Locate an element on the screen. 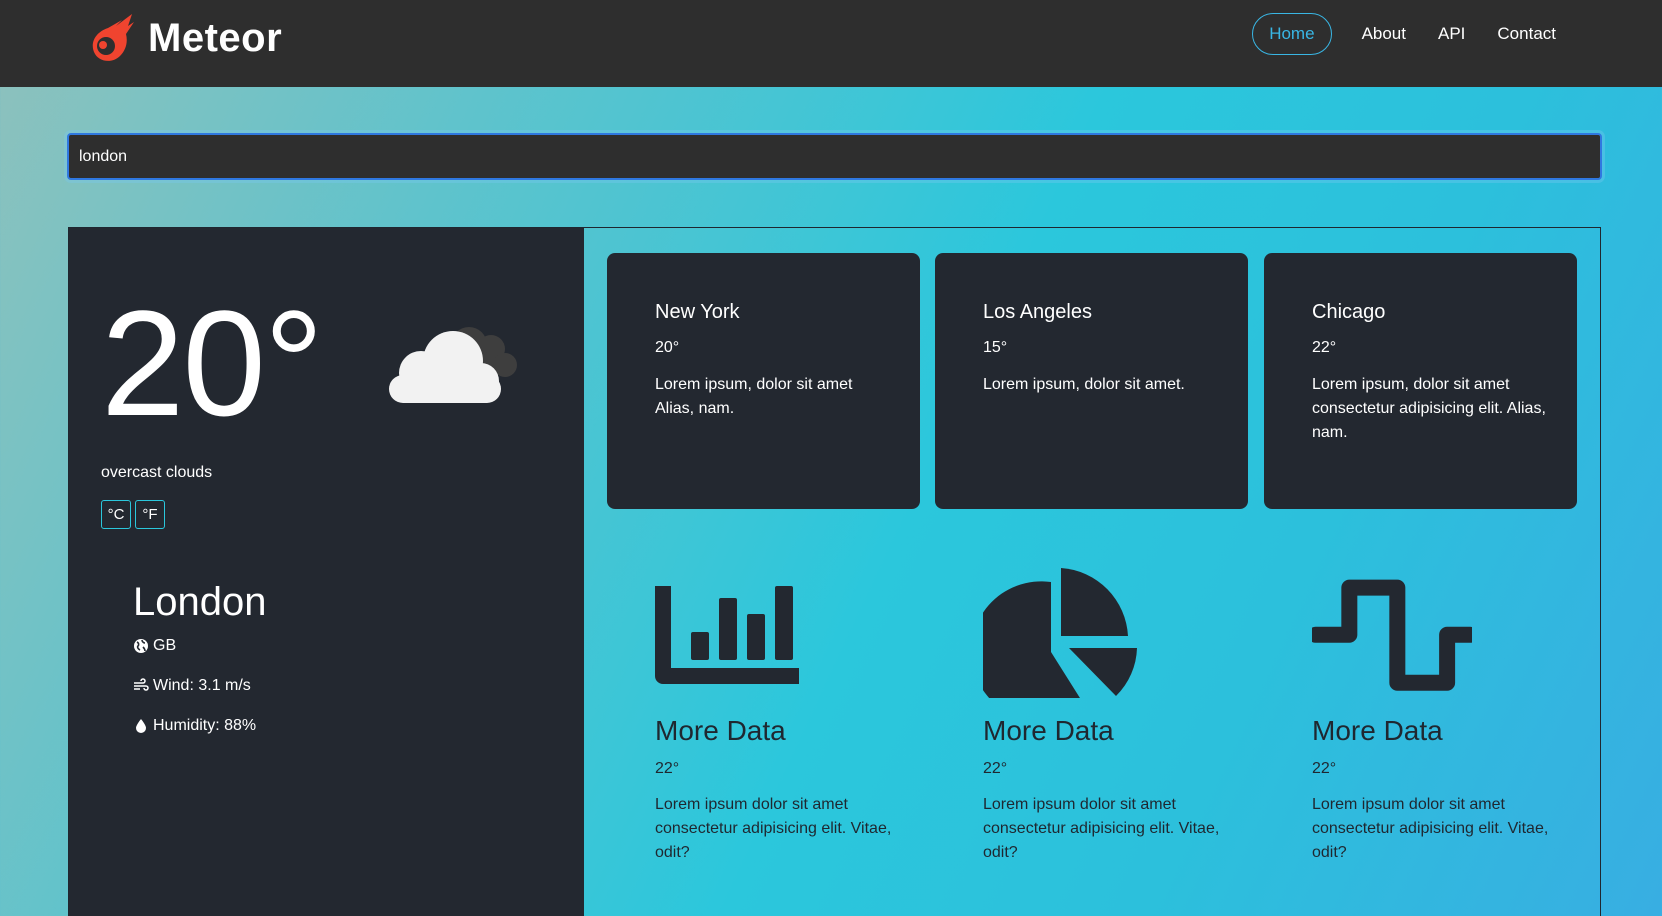  current-temperature: 20° is located at coordinates (212, 363).